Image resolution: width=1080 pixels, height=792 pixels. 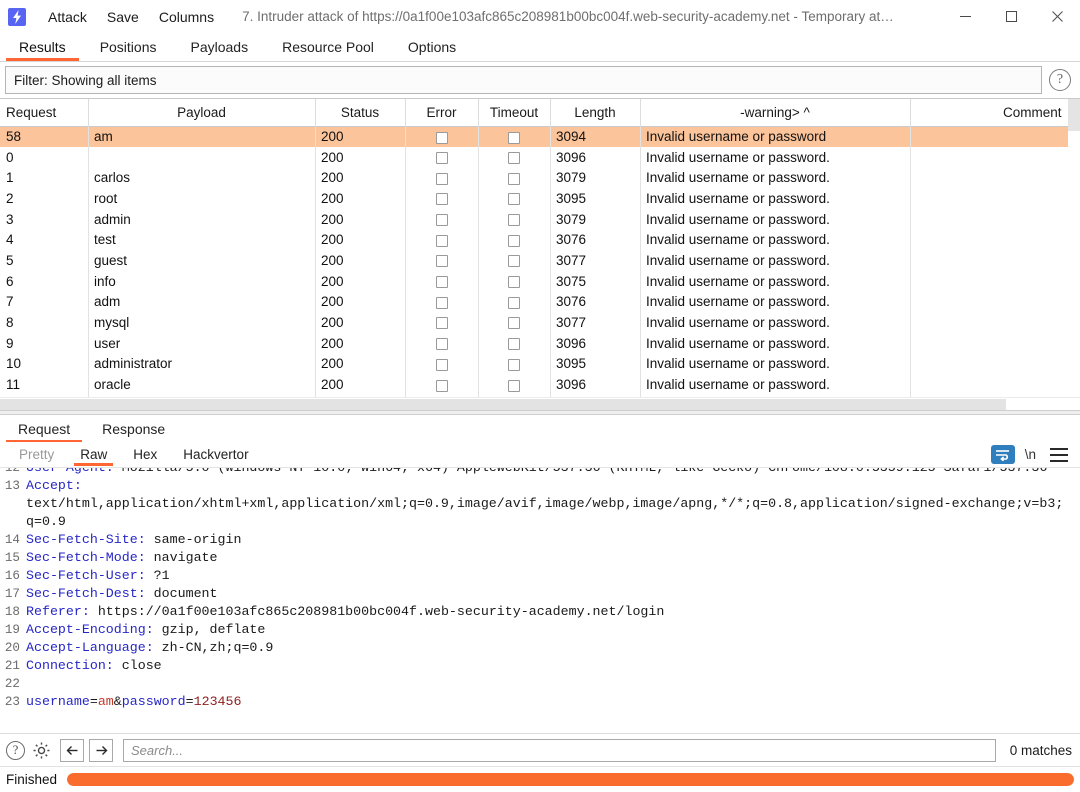 I want to click on cell-length: 3094, so click(x=595, y=136).